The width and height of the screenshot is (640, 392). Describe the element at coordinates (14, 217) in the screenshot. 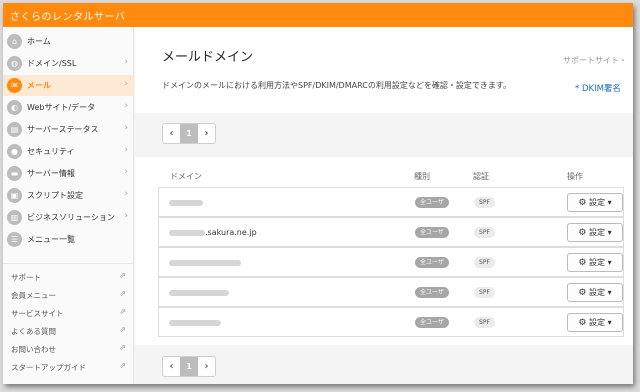

I see `business-icon: ▥` at that location.